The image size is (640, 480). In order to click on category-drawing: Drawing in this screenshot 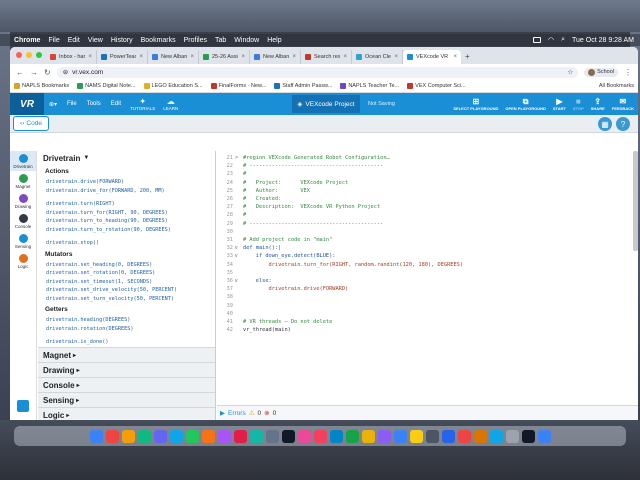, I will do `click(23, 201)`.